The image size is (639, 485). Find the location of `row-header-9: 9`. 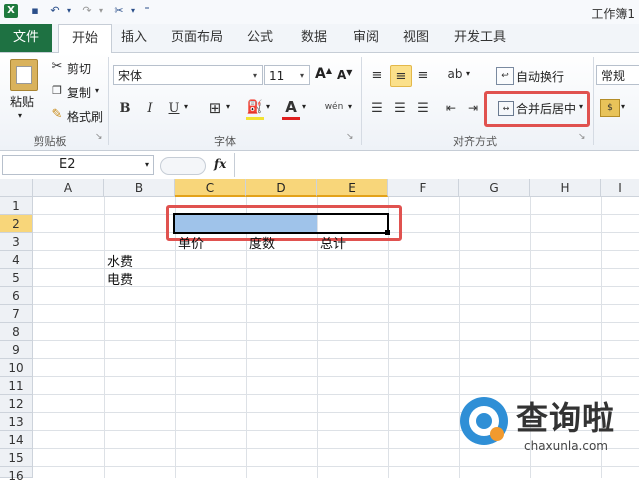

row-header-9: 9 is located at coordinates (16, 350).